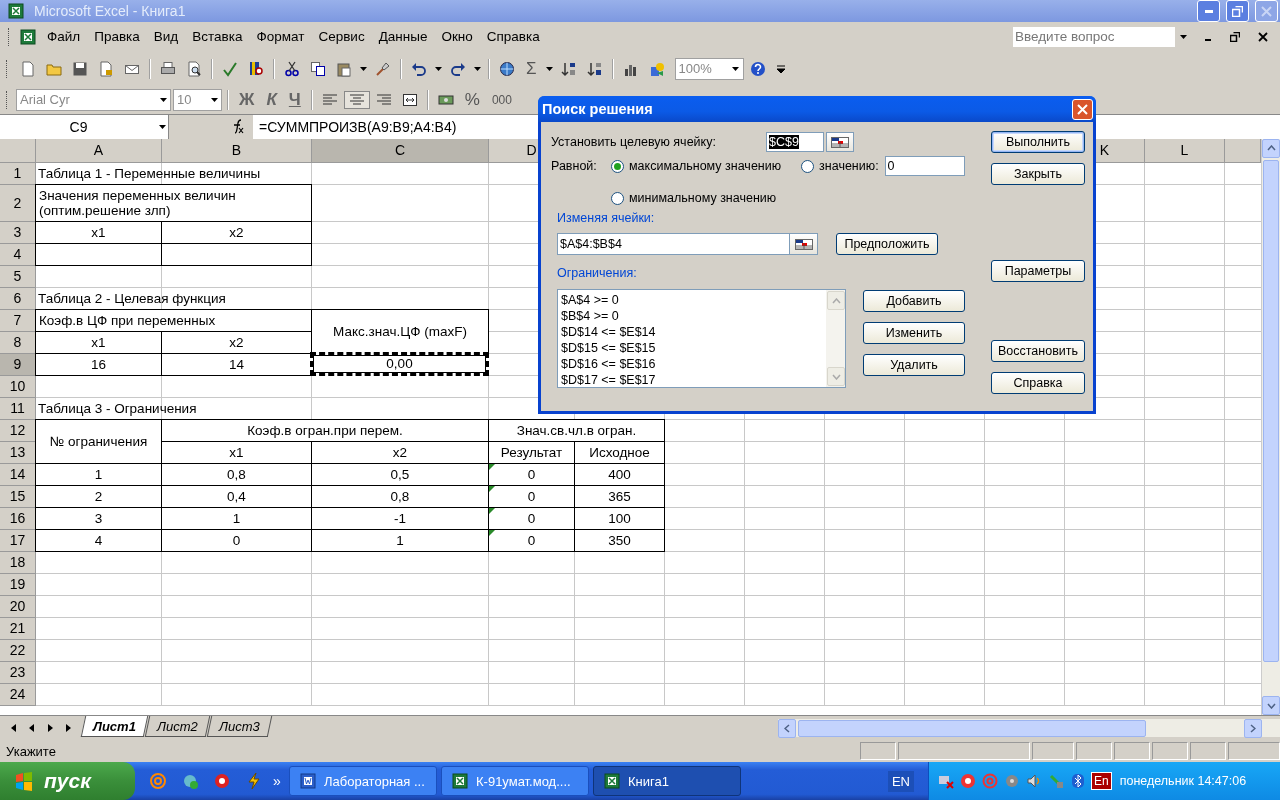 This screenshot has width=1280, height=800. What do you see at coordinates (849, 166) in the screenshot?
I see `radio-label: значению:` at bounding box center [849, 166].